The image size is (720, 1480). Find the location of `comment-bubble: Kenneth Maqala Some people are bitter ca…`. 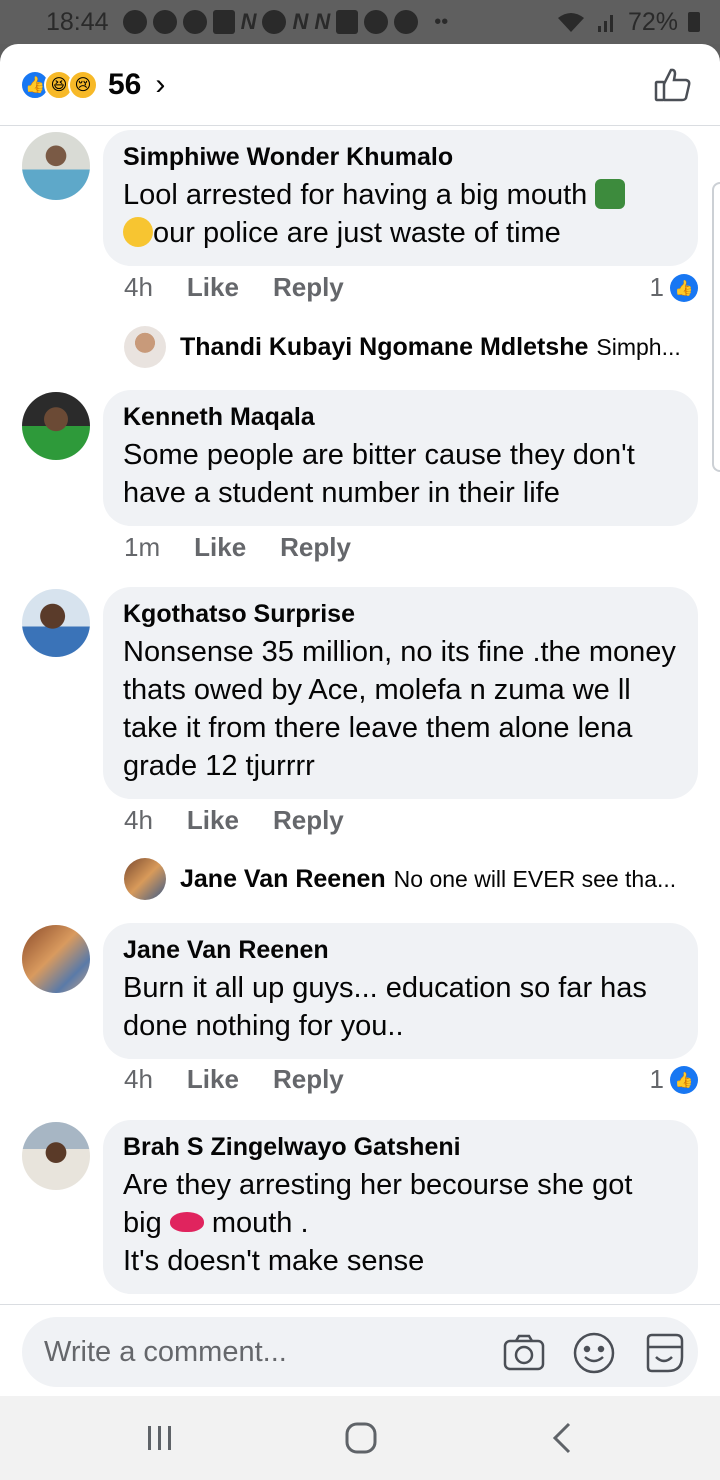

comment-bubble: Kenneth Maqala Some people are bitter ca… is located at coordinates (400, 458).